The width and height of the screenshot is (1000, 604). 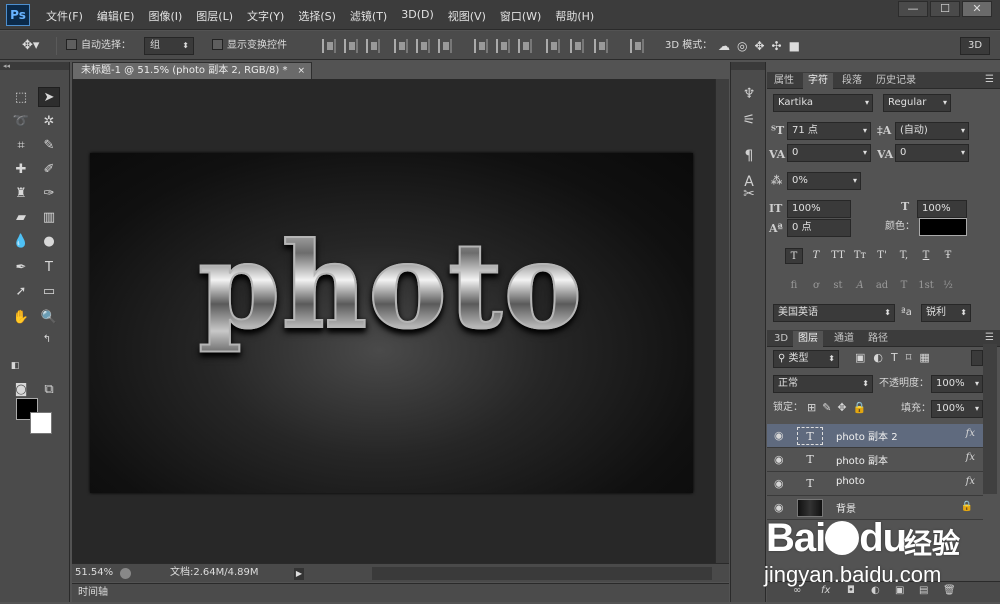 What do you see at coordinates (98, 46) in the screenshot?
I see `auto-select-checkbox: 自动选择：` at bounding box center [98, 46].